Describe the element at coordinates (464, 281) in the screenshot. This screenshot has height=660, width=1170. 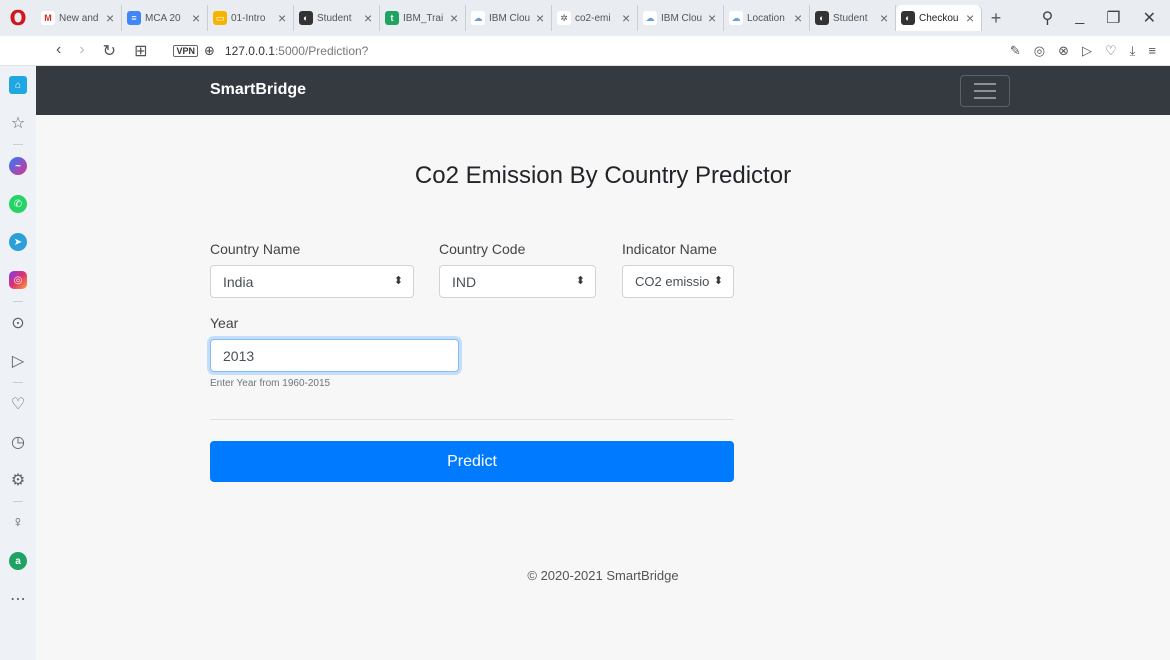
I see `country-code-value: IND` at that location.